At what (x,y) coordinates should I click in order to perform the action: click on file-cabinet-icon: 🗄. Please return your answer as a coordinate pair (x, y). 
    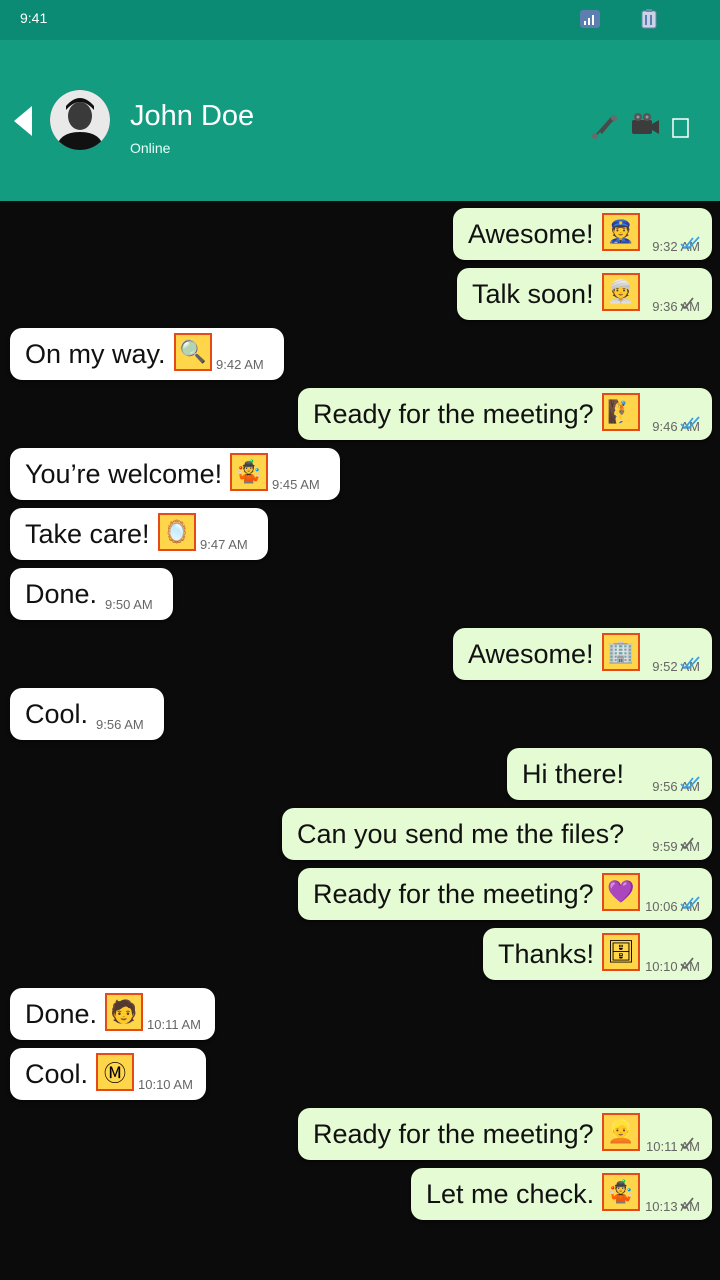
    Looking at the image, I should click on (621, 952).